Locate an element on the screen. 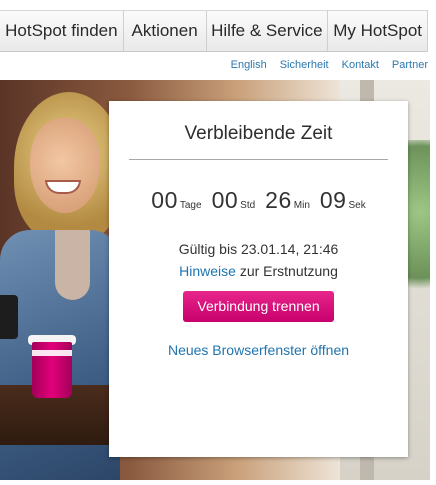 Image resolution: width=436 pixels, height=485 pixels. new-browser-window-link: Neues Browserfenster öffnen is located at coordinates (258, 350).